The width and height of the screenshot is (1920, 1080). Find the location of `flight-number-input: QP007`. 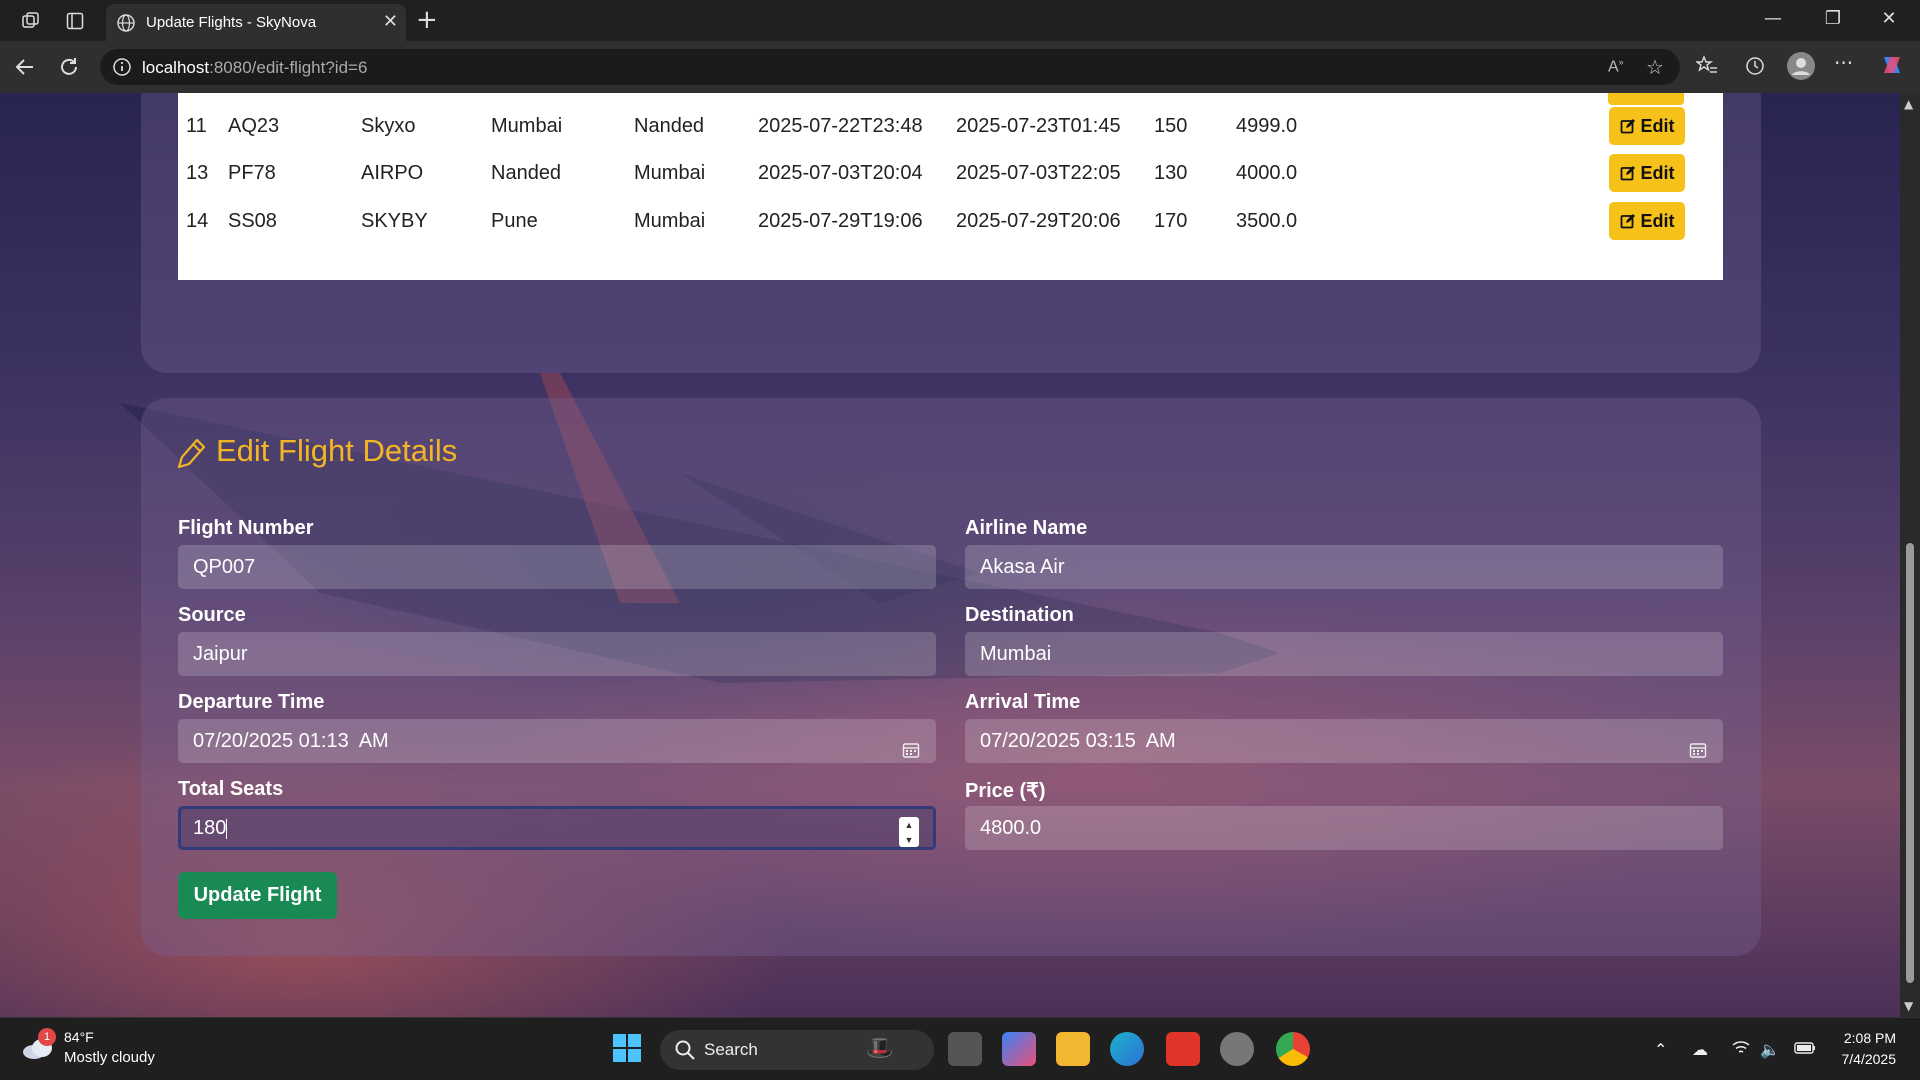

flight-number-input: QP007 is located at coordinates (557, 567).